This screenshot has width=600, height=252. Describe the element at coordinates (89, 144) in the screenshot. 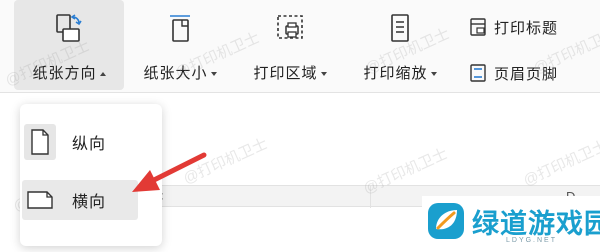

I see `portrait-label: 纵向` at that location.